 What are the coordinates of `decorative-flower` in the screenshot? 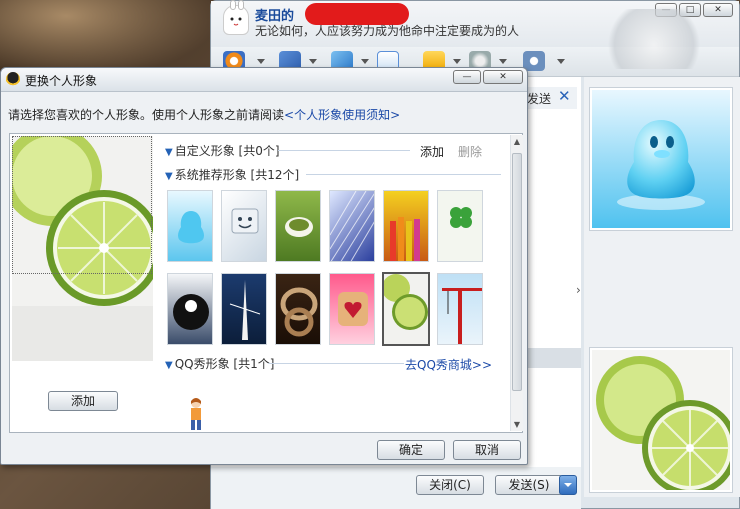 It's located at (654, 39).